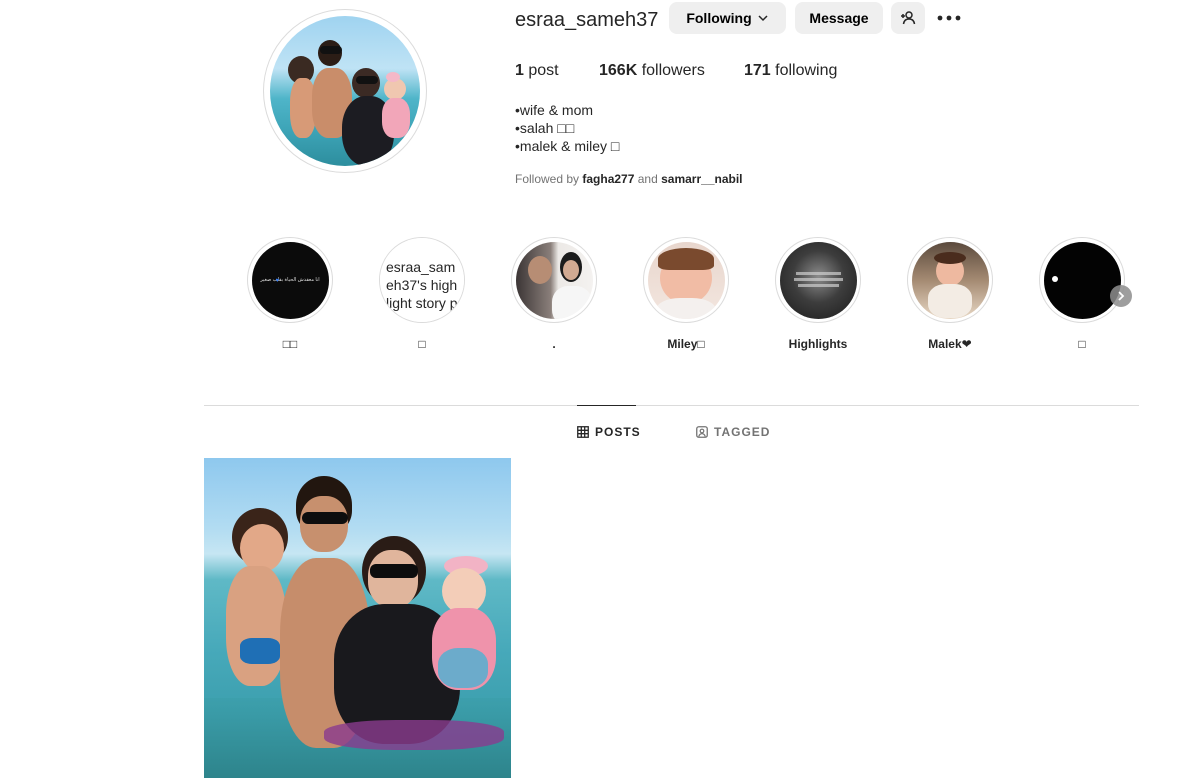 The height and width of the screenshot is (778, 1197). I want to click on posts-label: post, so click(541, 70).